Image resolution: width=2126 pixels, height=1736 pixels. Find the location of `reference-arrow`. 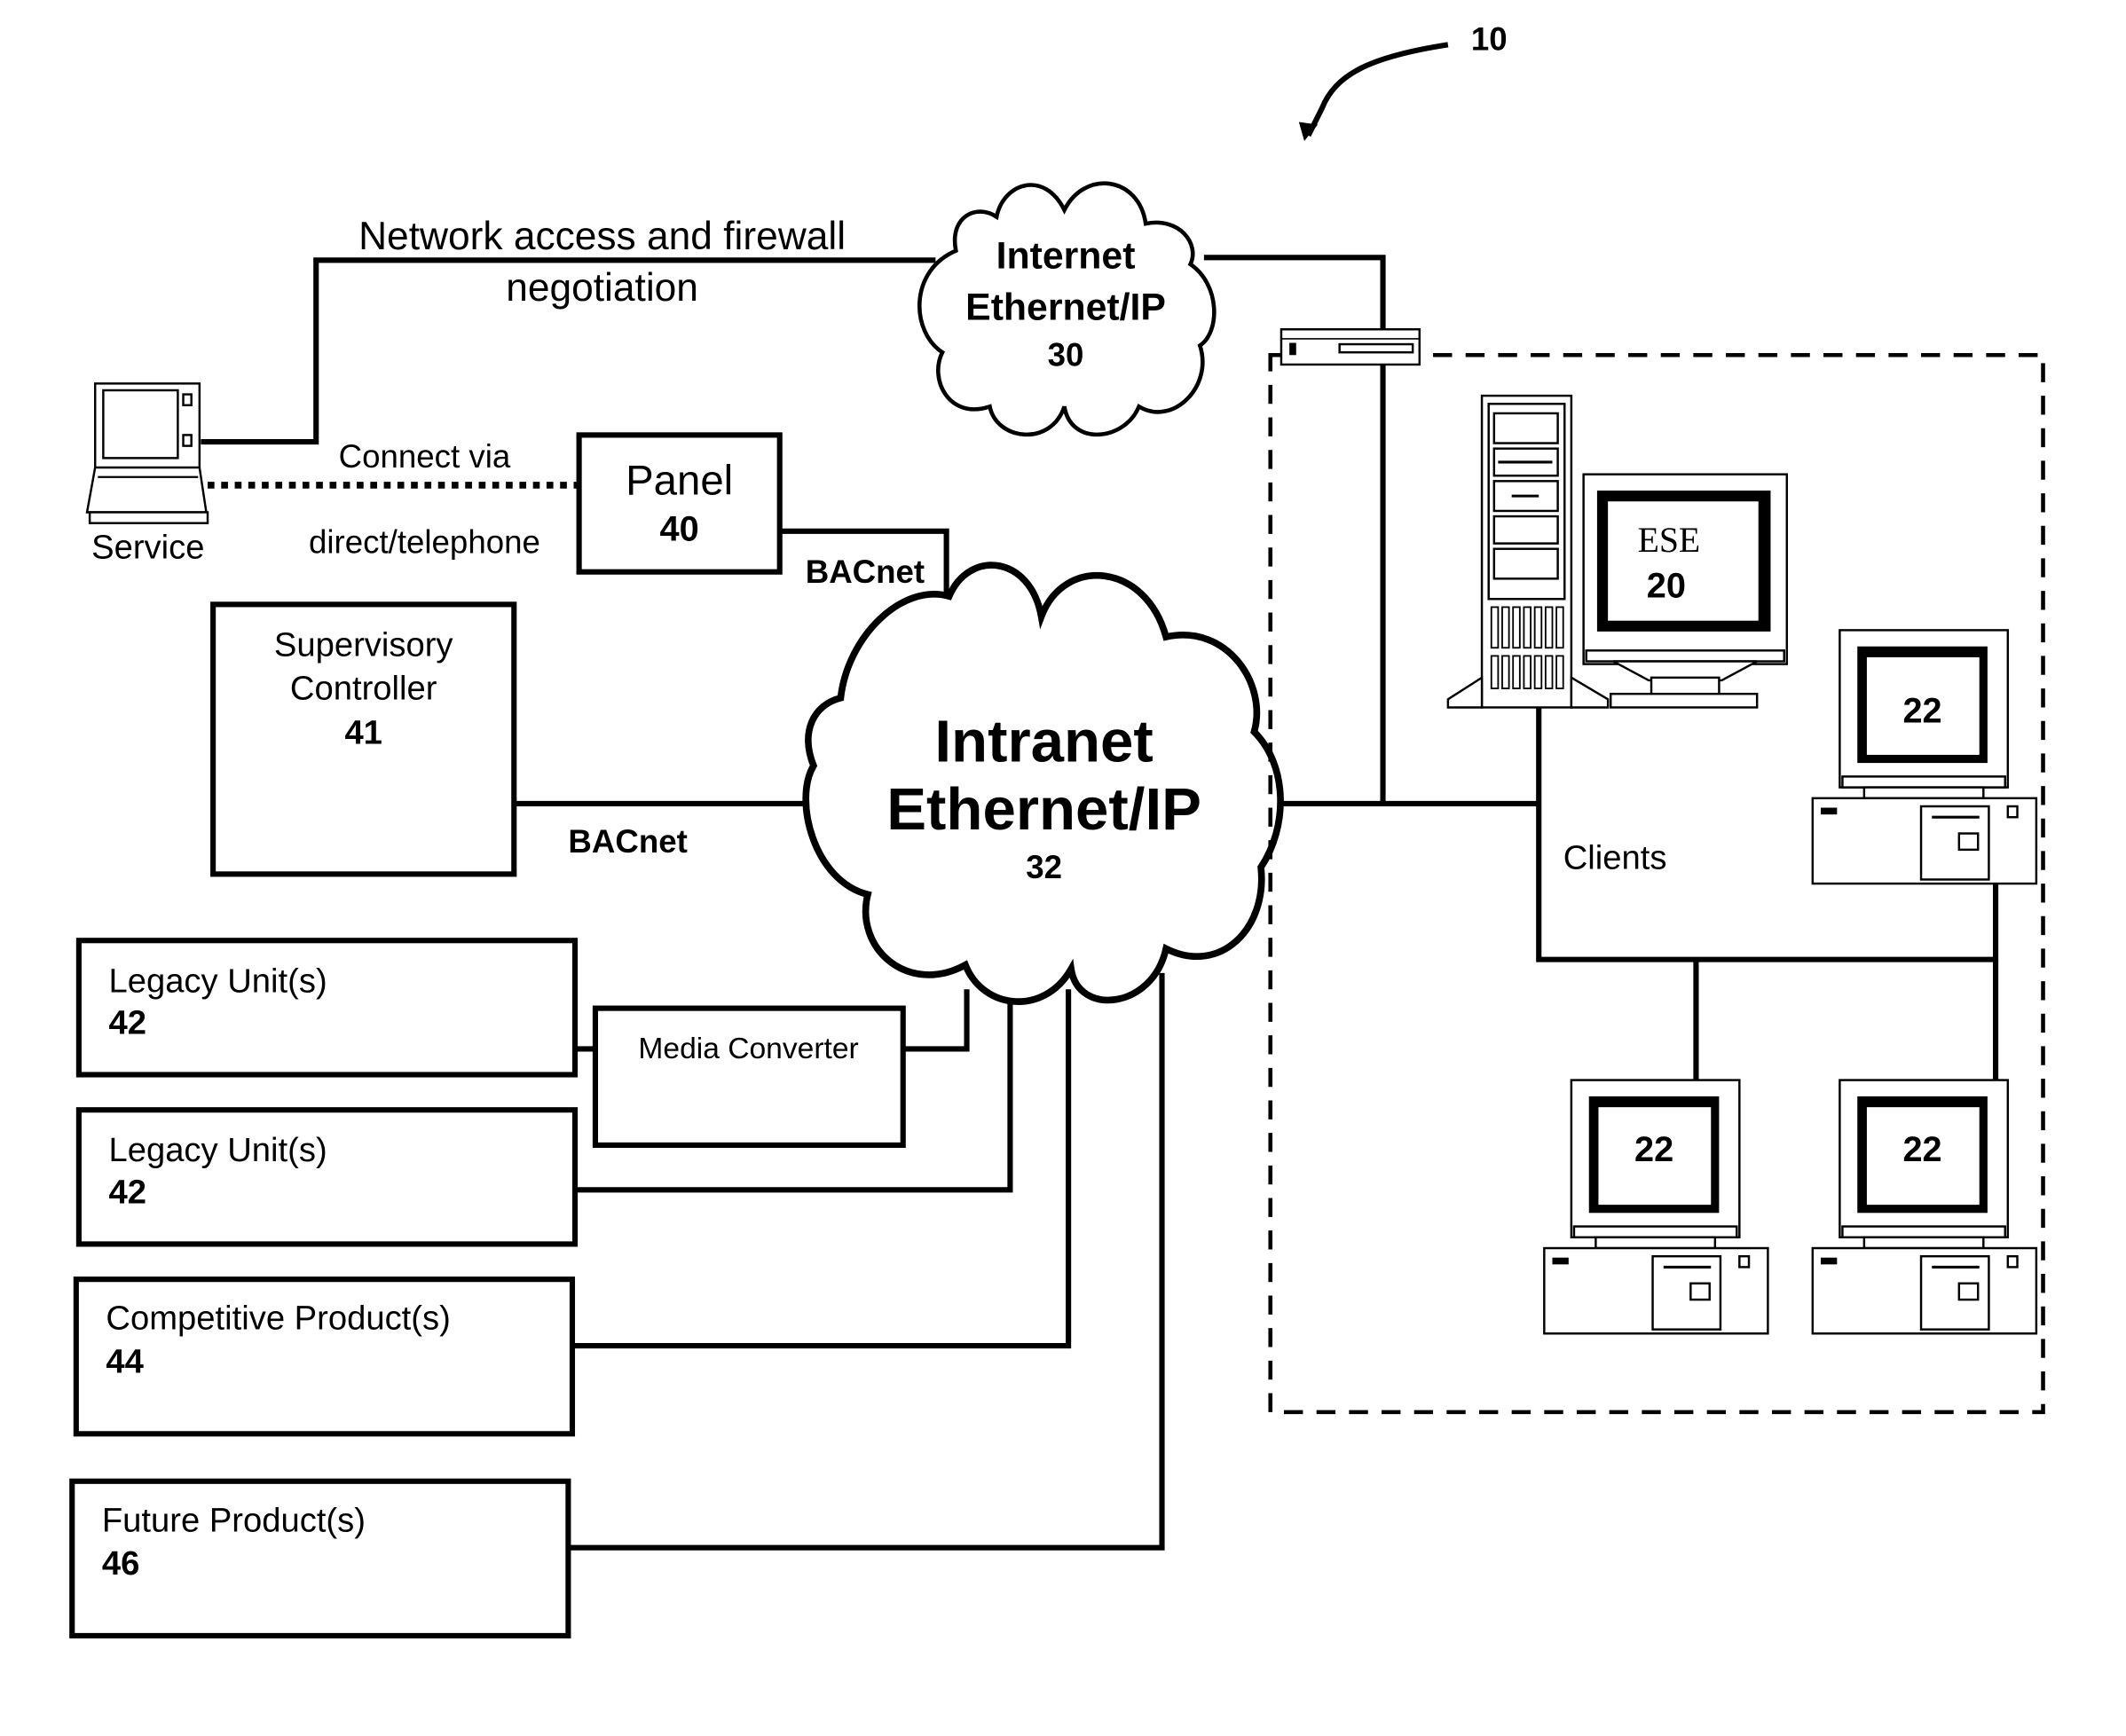

reference-arrow is located at coordinates (1373, 91).